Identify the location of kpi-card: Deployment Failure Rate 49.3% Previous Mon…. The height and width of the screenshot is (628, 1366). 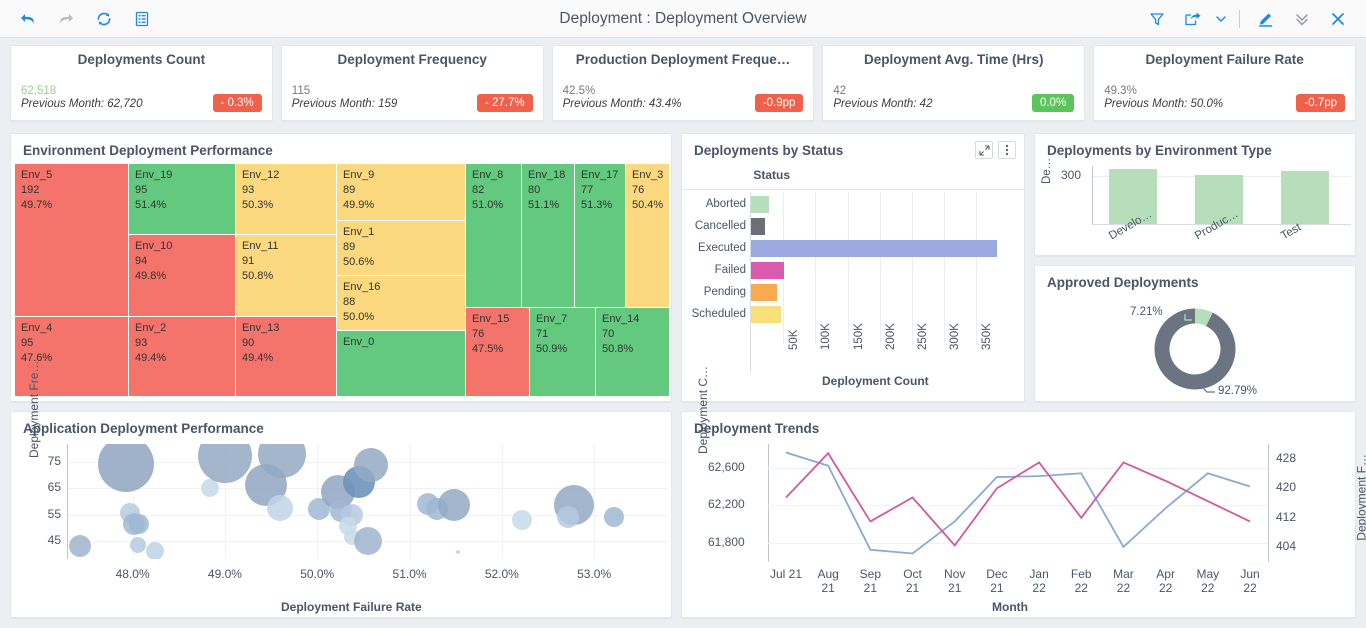
(1224, 83).